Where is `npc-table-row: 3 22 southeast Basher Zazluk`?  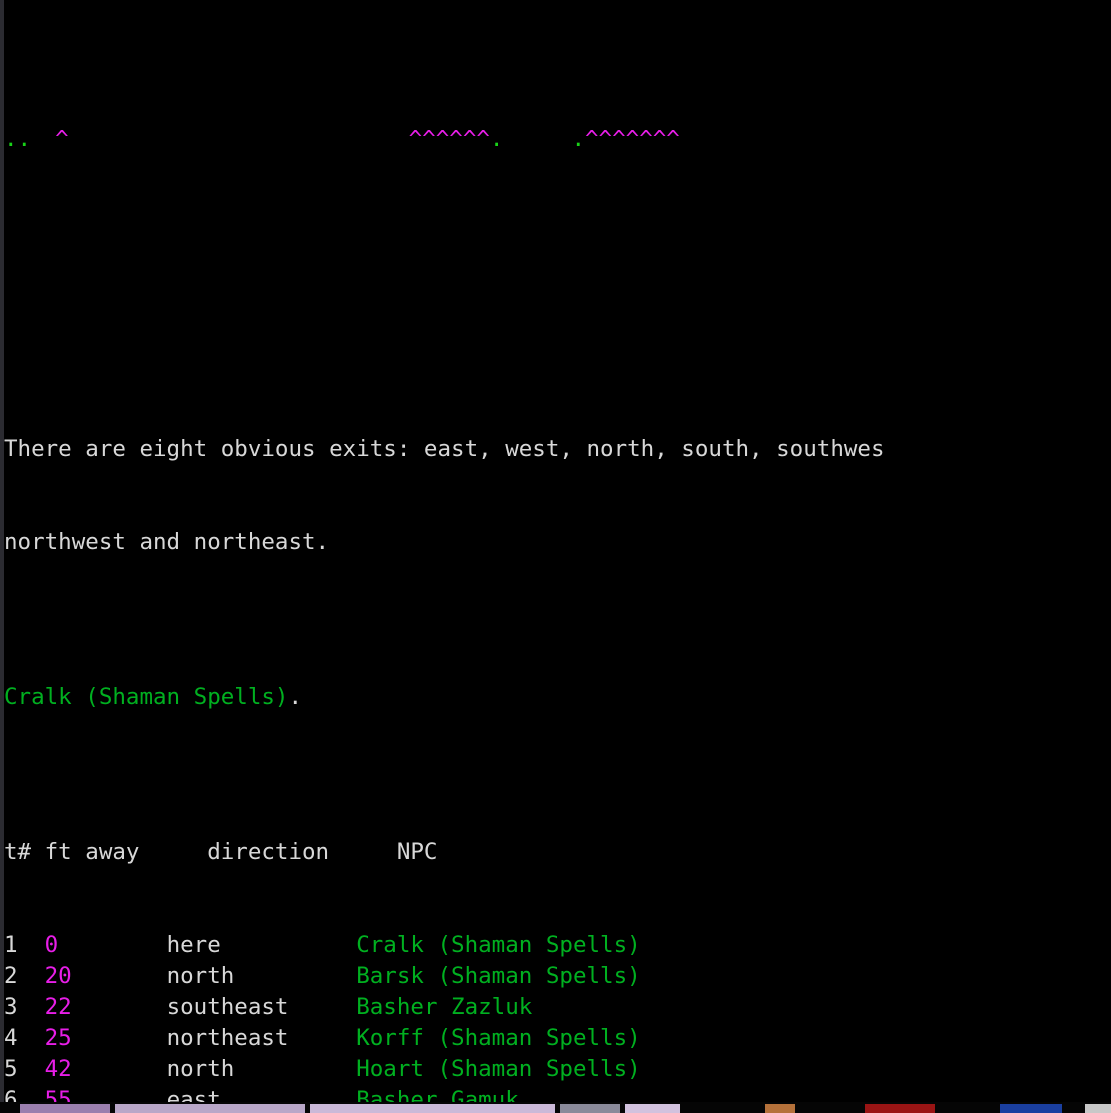 npc-table-row: 3 22 southeast Basher Zazluk is located at coordinates (557, 1007).